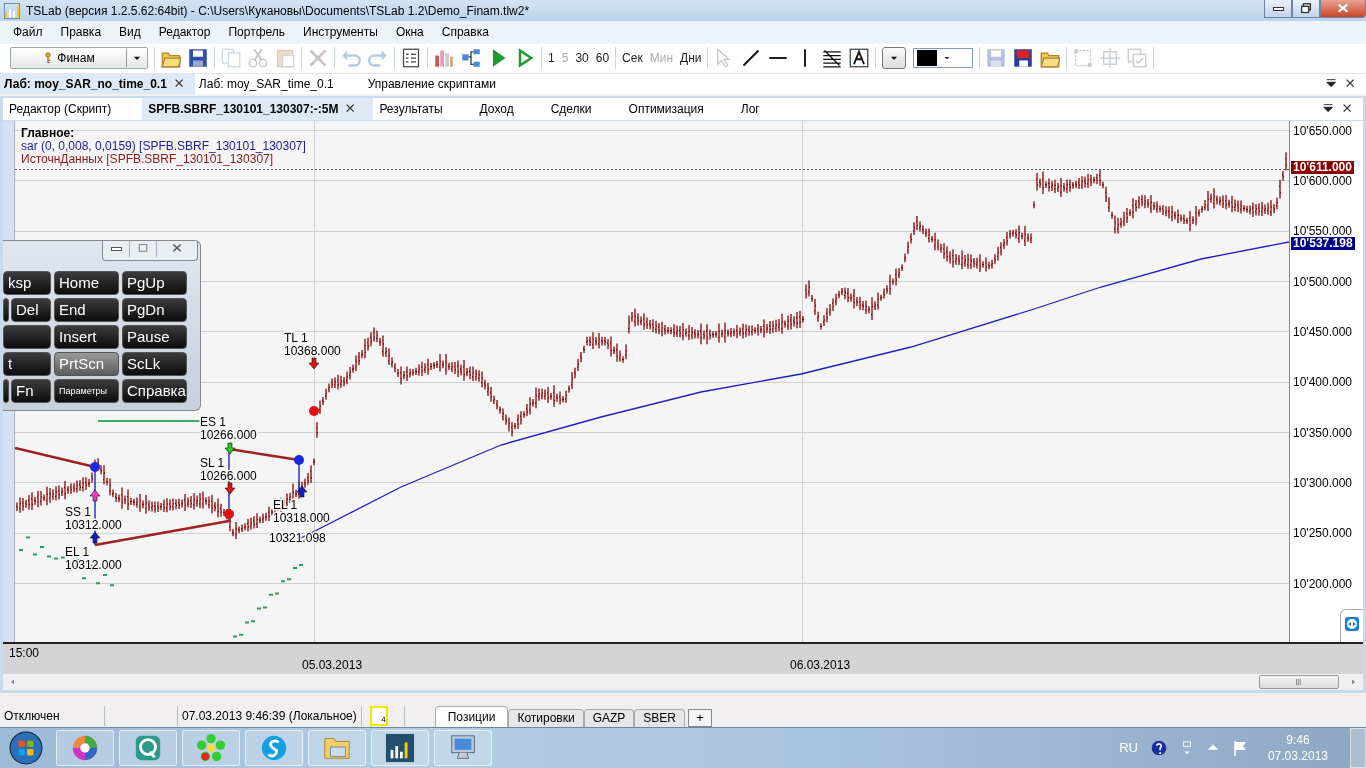 The width and height of the screenshot is (1366, 768). I want to click on dropdown-button, so click(894, 58).